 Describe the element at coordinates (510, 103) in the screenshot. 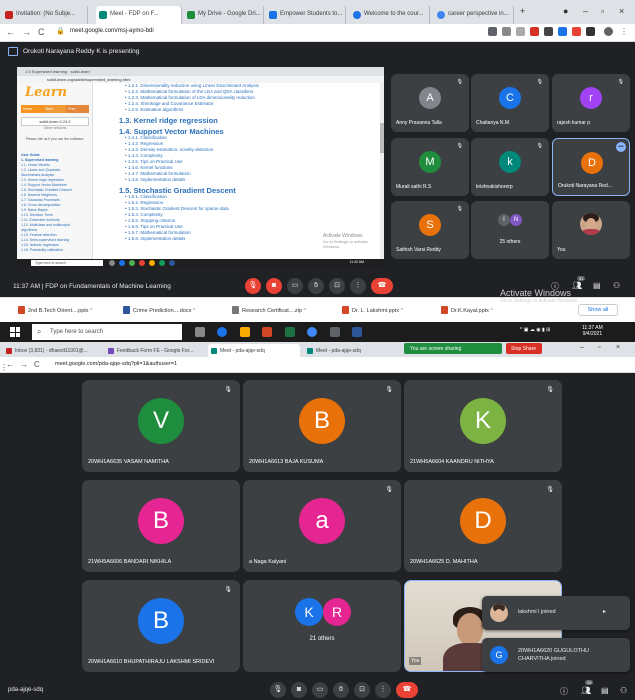

I see `participant-tile: 🎙︎ C Chaitanya N.M` at that location.